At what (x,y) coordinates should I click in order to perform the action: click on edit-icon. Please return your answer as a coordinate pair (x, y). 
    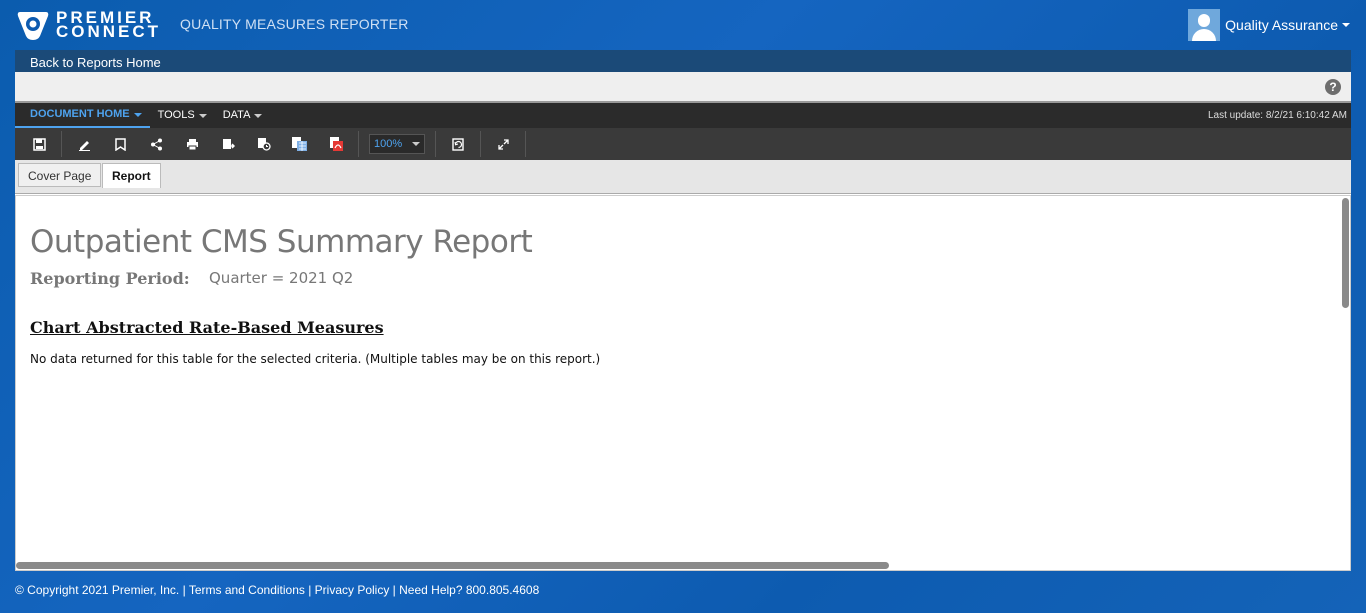
    Looking at the image, I should click on (84, 145).